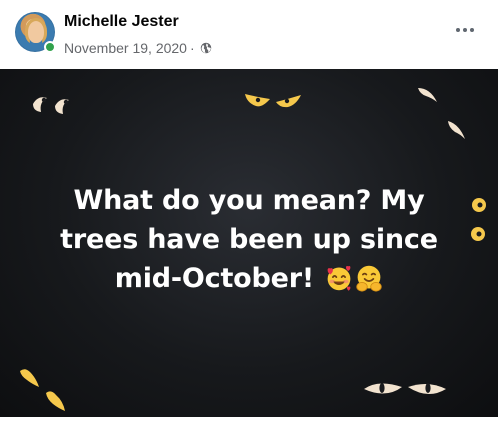 The image size is (498, 423). I want to click on eyes-right, so click(478, 219).